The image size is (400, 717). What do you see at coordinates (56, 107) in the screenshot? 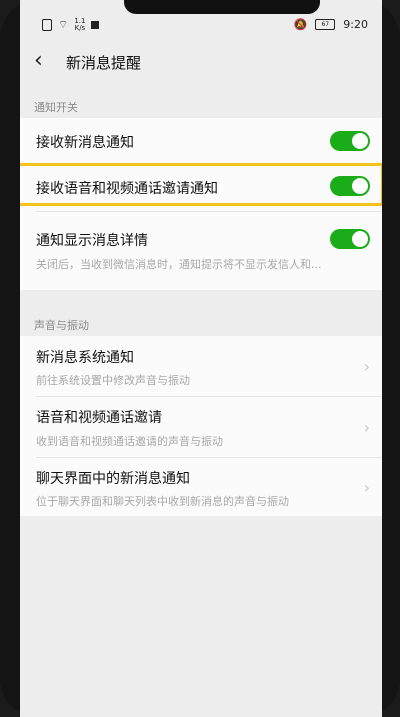
I see `section-label-notify: 通知开关` at bounding box center [56, 107].